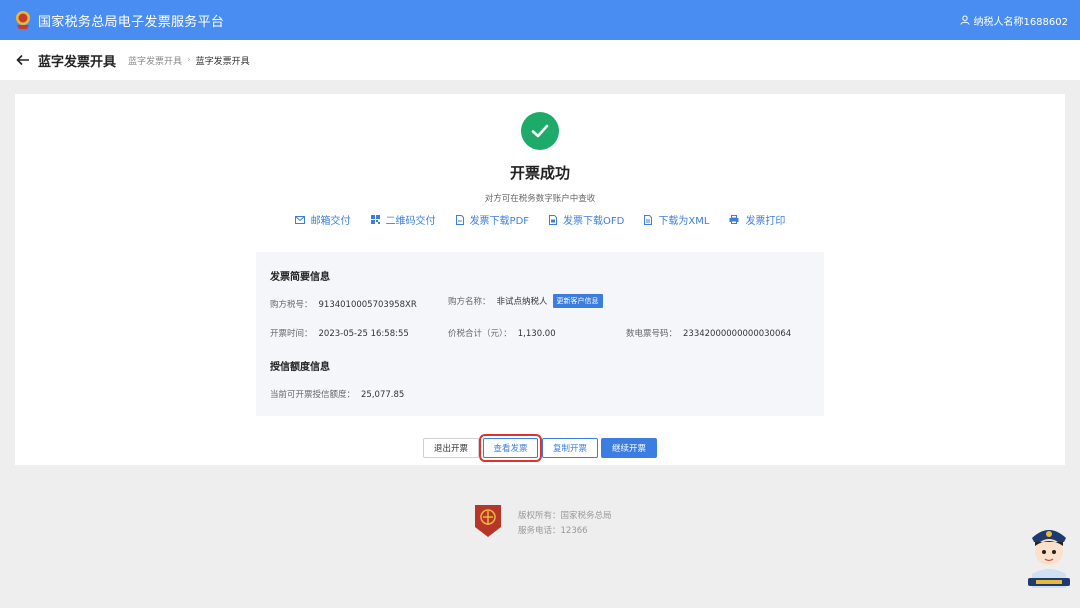  What do you see at coordinates (594, 221) in the screenshot?
I see `download-ofd-label: 发票下载OFD` at bounding box center [594, 221].